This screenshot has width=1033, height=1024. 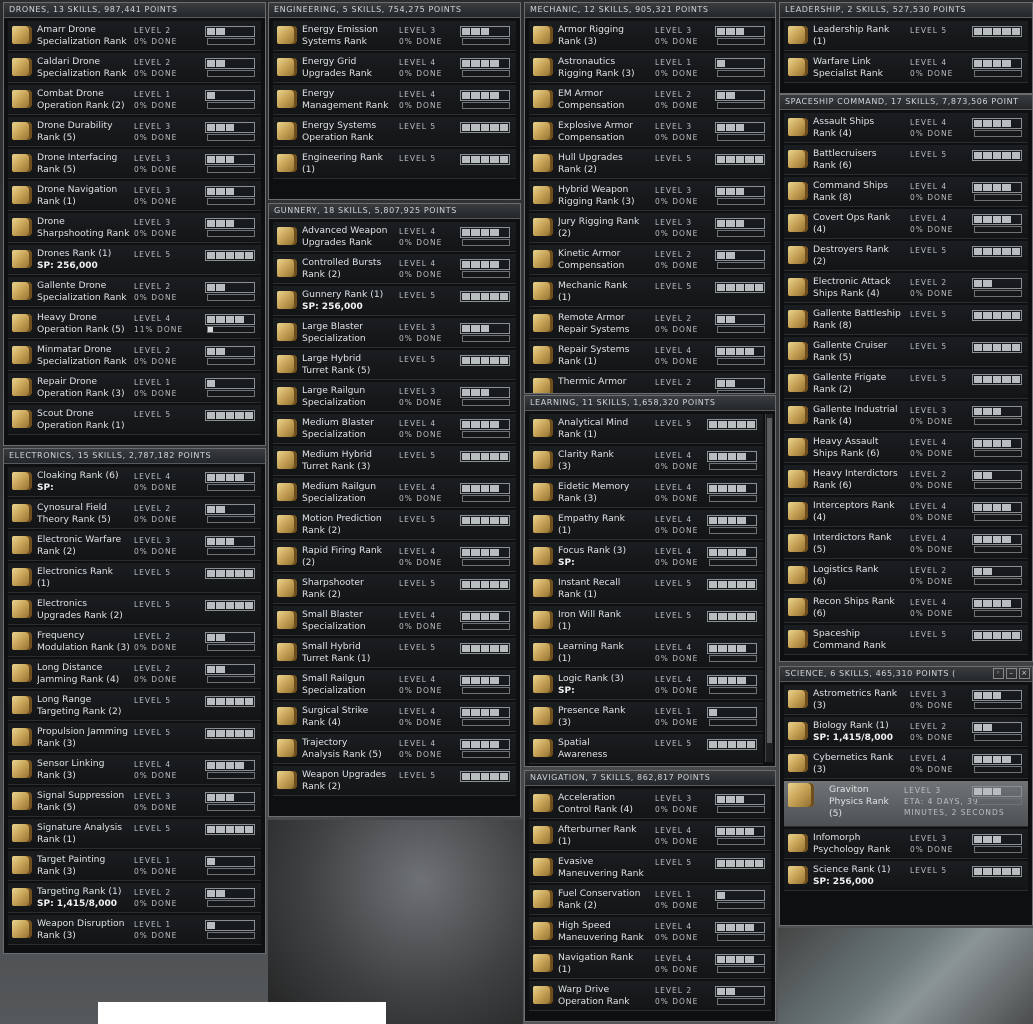 What do you see at coordinates (134, 260) in the screenshot?
I see `skill-row: Drones Rank (1) SP: 256,000 LEVEL 5` at bounding box center [134, 260].